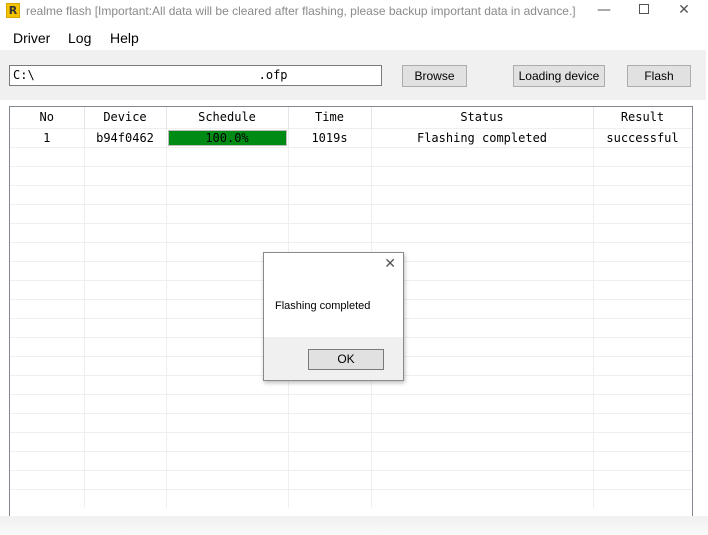 The height and width of the screenshot is (535, 708). I want to click on maximize-button, so click(644, 11).